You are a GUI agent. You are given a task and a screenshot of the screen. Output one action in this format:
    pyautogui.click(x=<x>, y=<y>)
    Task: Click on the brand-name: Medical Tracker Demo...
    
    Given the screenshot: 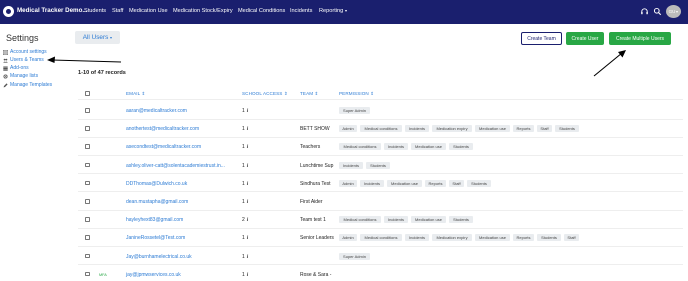 What is the action you would take?
    pyautogui.click(x=52, y=10)
    